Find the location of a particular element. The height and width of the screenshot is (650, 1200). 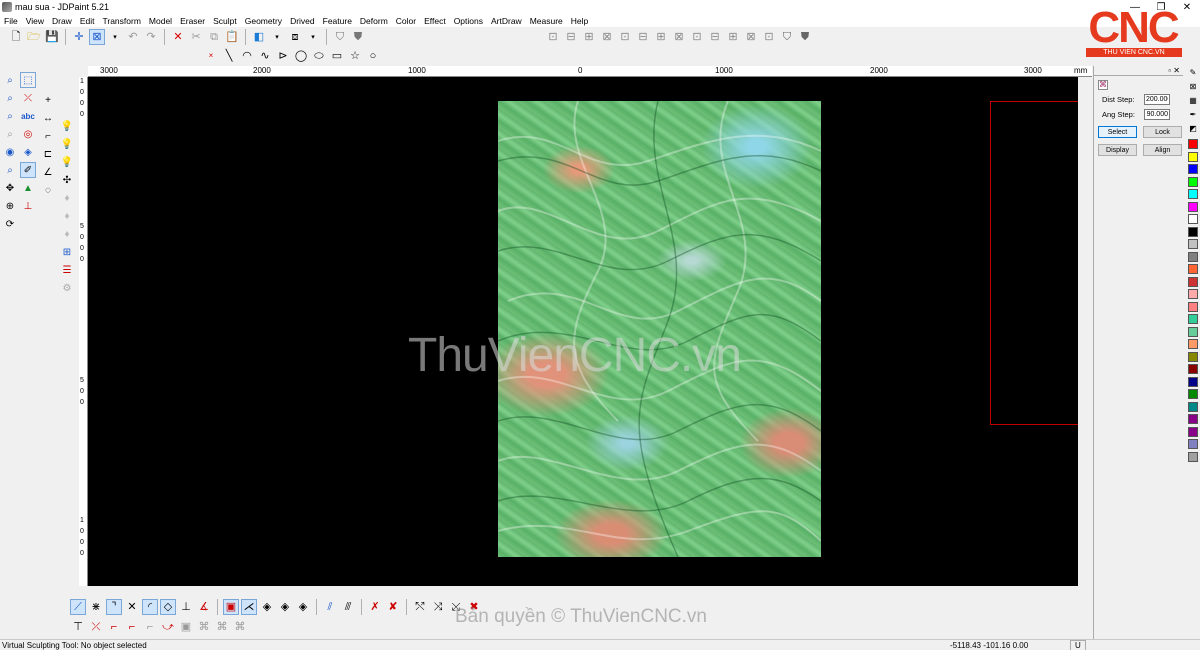

pattern-icon: ◎ is located at coordinates (28, 134).